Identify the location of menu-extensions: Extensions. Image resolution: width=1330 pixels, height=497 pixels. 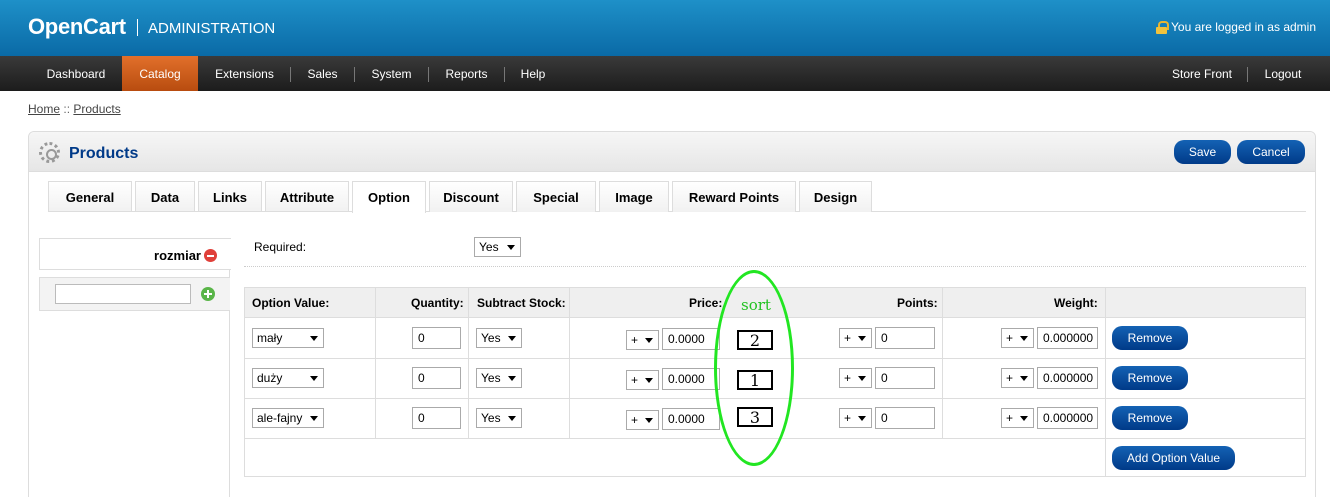
(244, 73).